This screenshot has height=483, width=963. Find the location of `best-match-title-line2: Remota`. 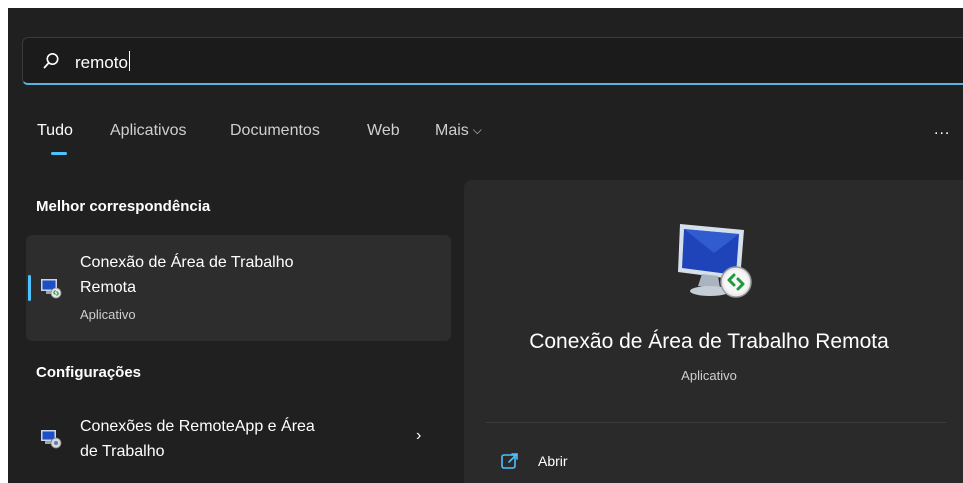

best-match-title-line2: Remota is located at coordinates (108, 287).